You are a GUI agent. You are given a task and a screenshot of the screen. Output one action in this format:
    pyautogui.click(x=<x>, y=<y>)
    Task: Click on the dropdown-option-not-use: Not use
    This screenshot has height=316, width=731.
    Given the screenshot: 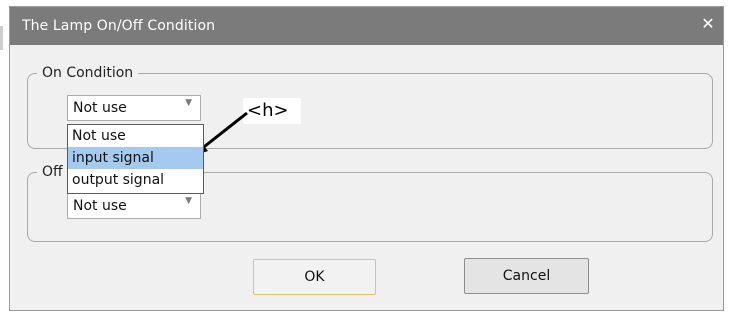 What is the action you would take?
    pyautogui.click(x=135, y=136)
    